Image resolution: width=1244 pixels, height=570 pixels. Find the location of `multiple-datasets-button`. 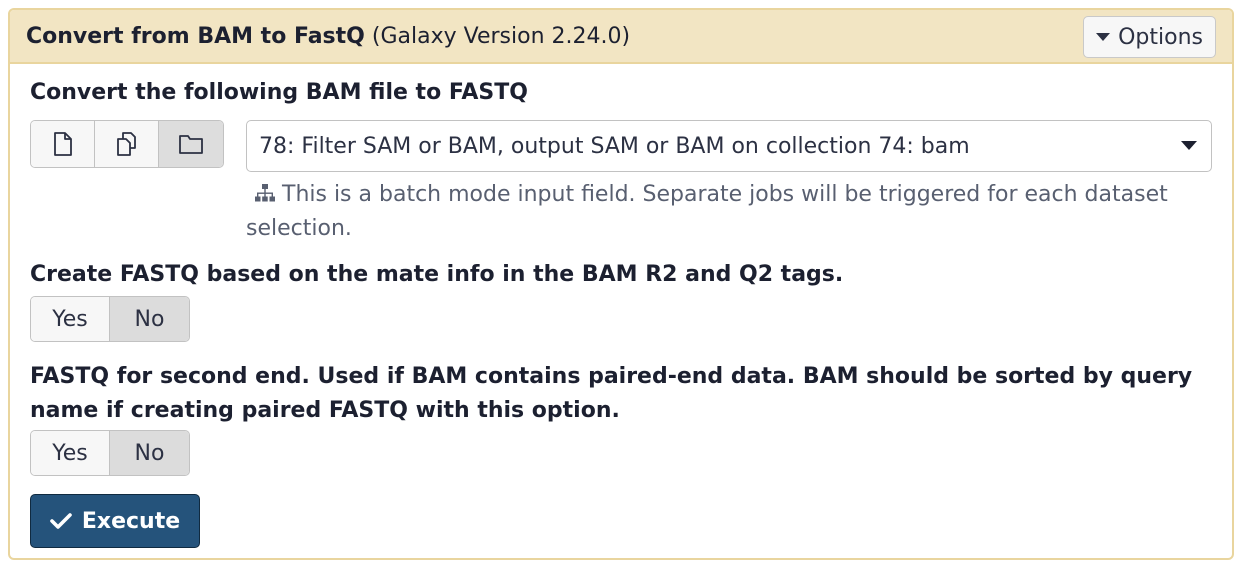

multiple-datasets-button is located at coordinates (127, 144).